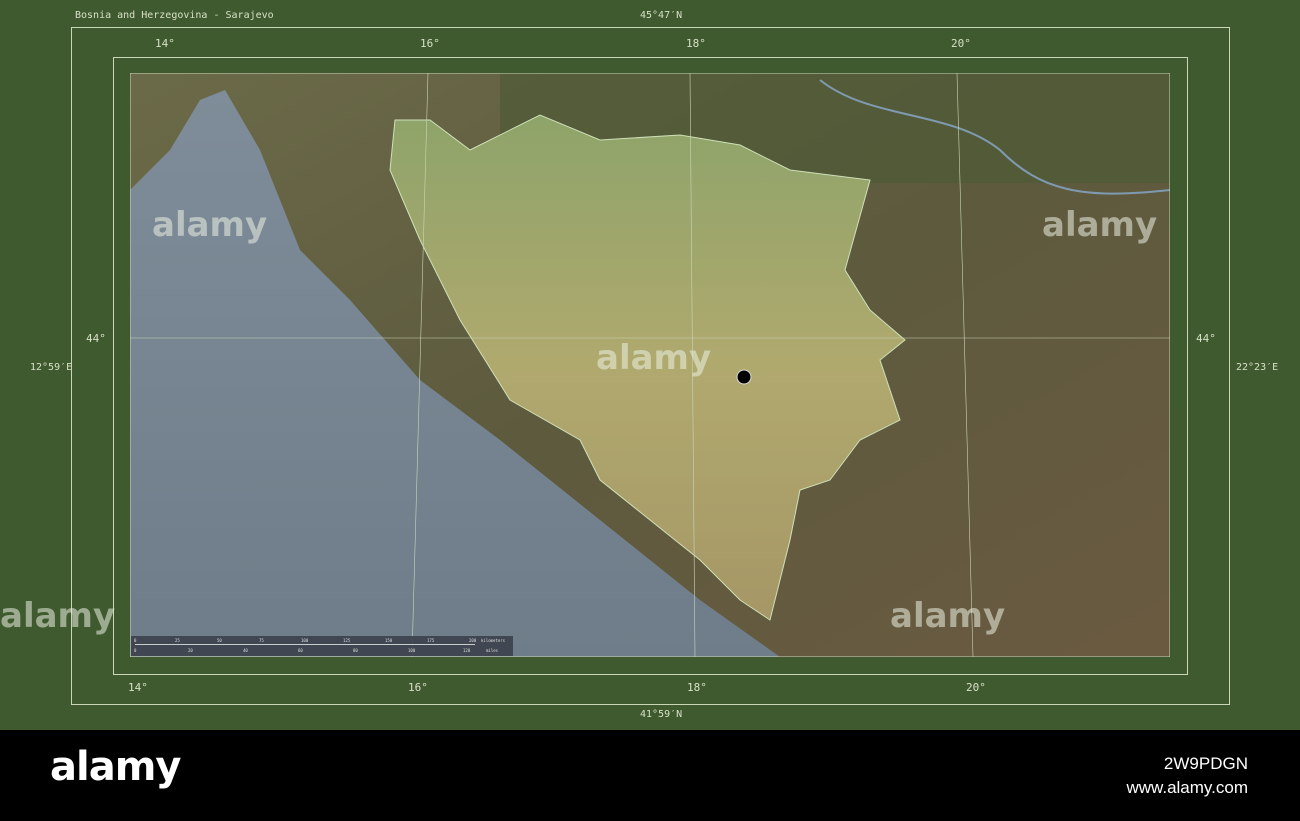 This screenshot has width=1300, height=821. I want to click on lon-tick-bottom-14: 14°, so click(138, 687).